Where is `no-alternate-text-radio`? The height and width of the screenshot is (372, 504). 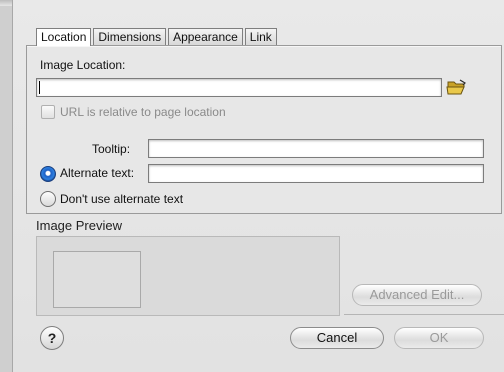 no-alternate-text-radio is located at coordinates (48, 199).